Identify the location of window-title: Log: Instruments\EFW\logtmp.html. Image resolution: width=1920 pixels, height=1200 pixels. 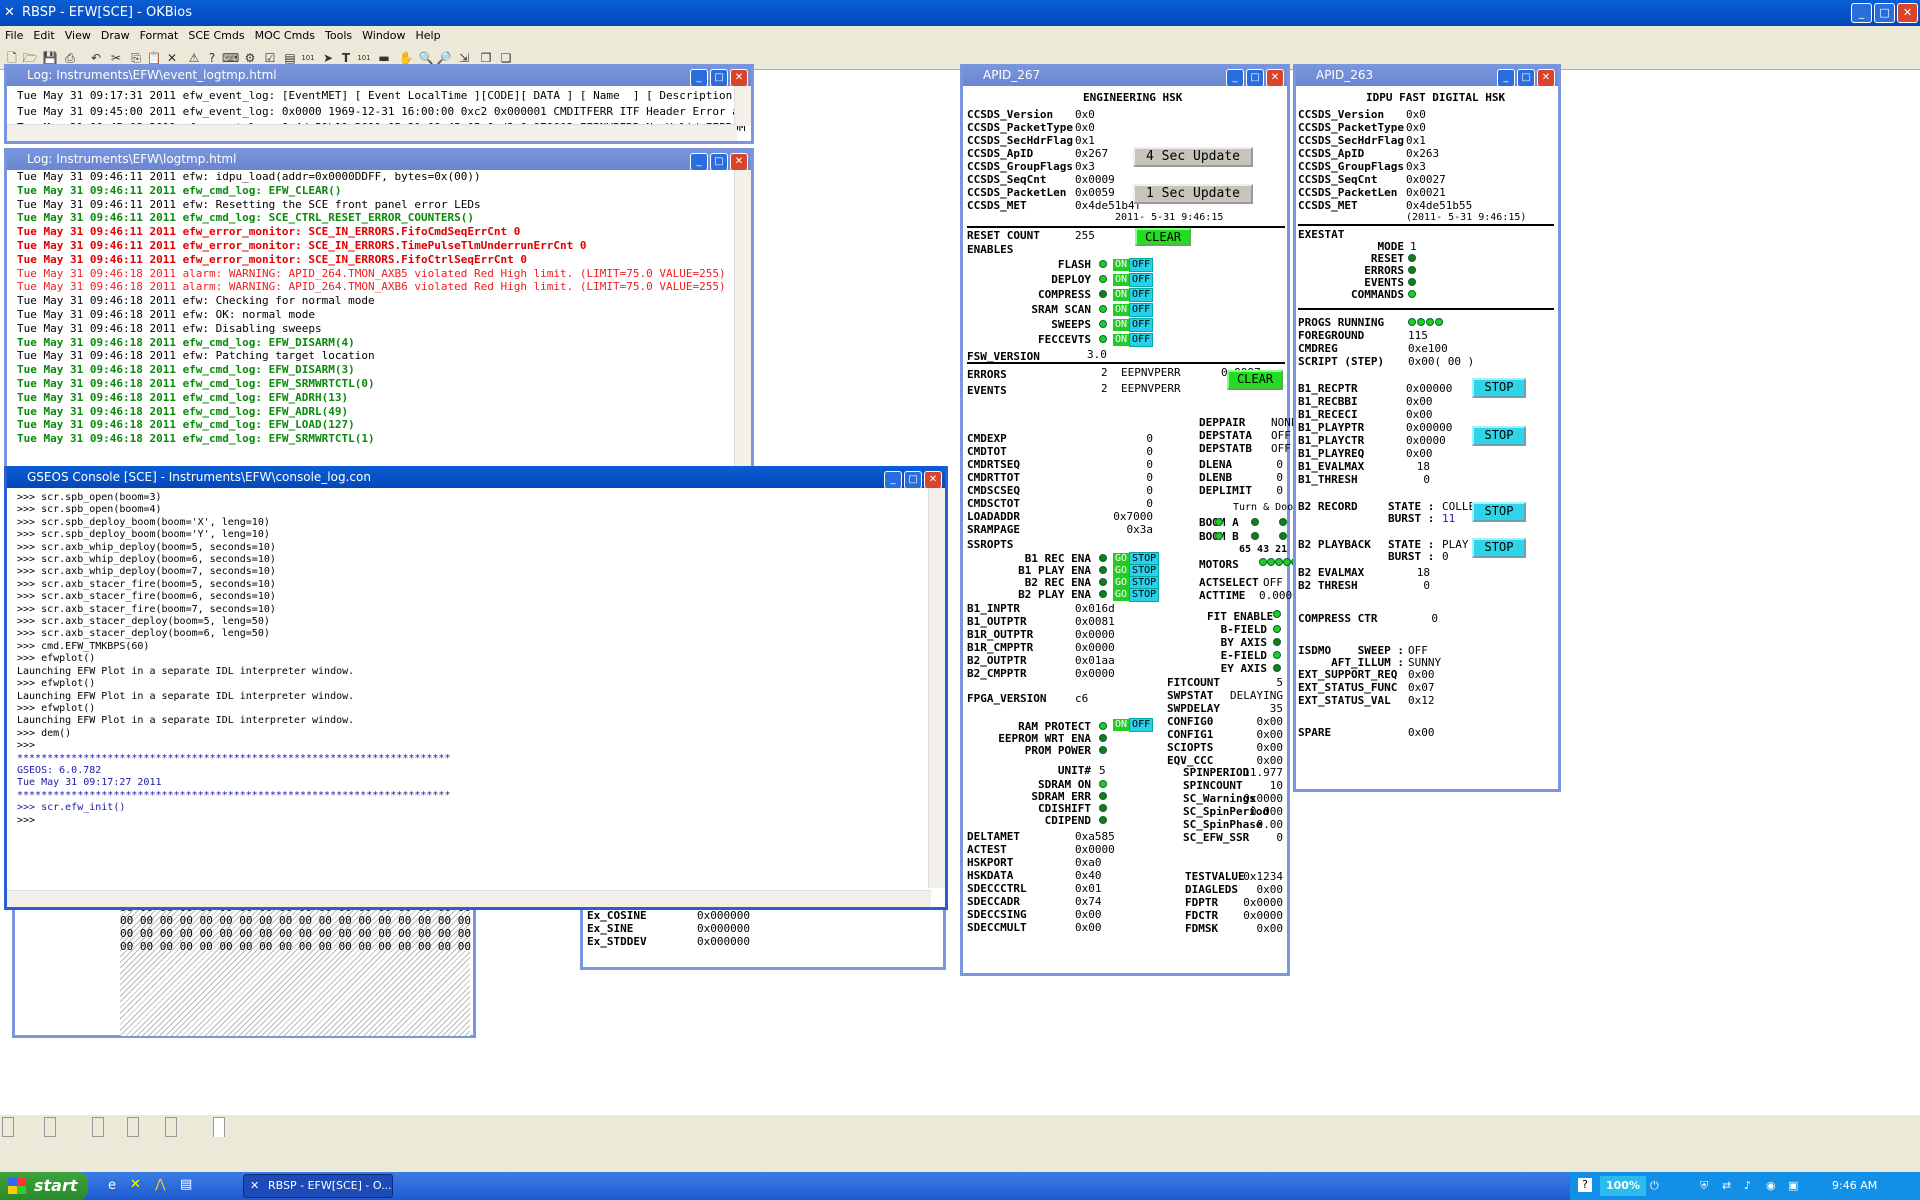
(132, 159).